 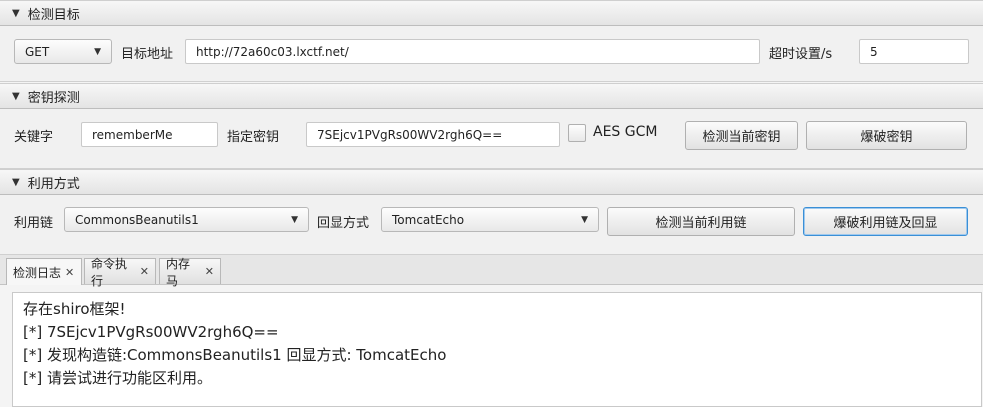 I want to click on tab-command-exec: 命令执行 ✕, so click(x=120, y=272).